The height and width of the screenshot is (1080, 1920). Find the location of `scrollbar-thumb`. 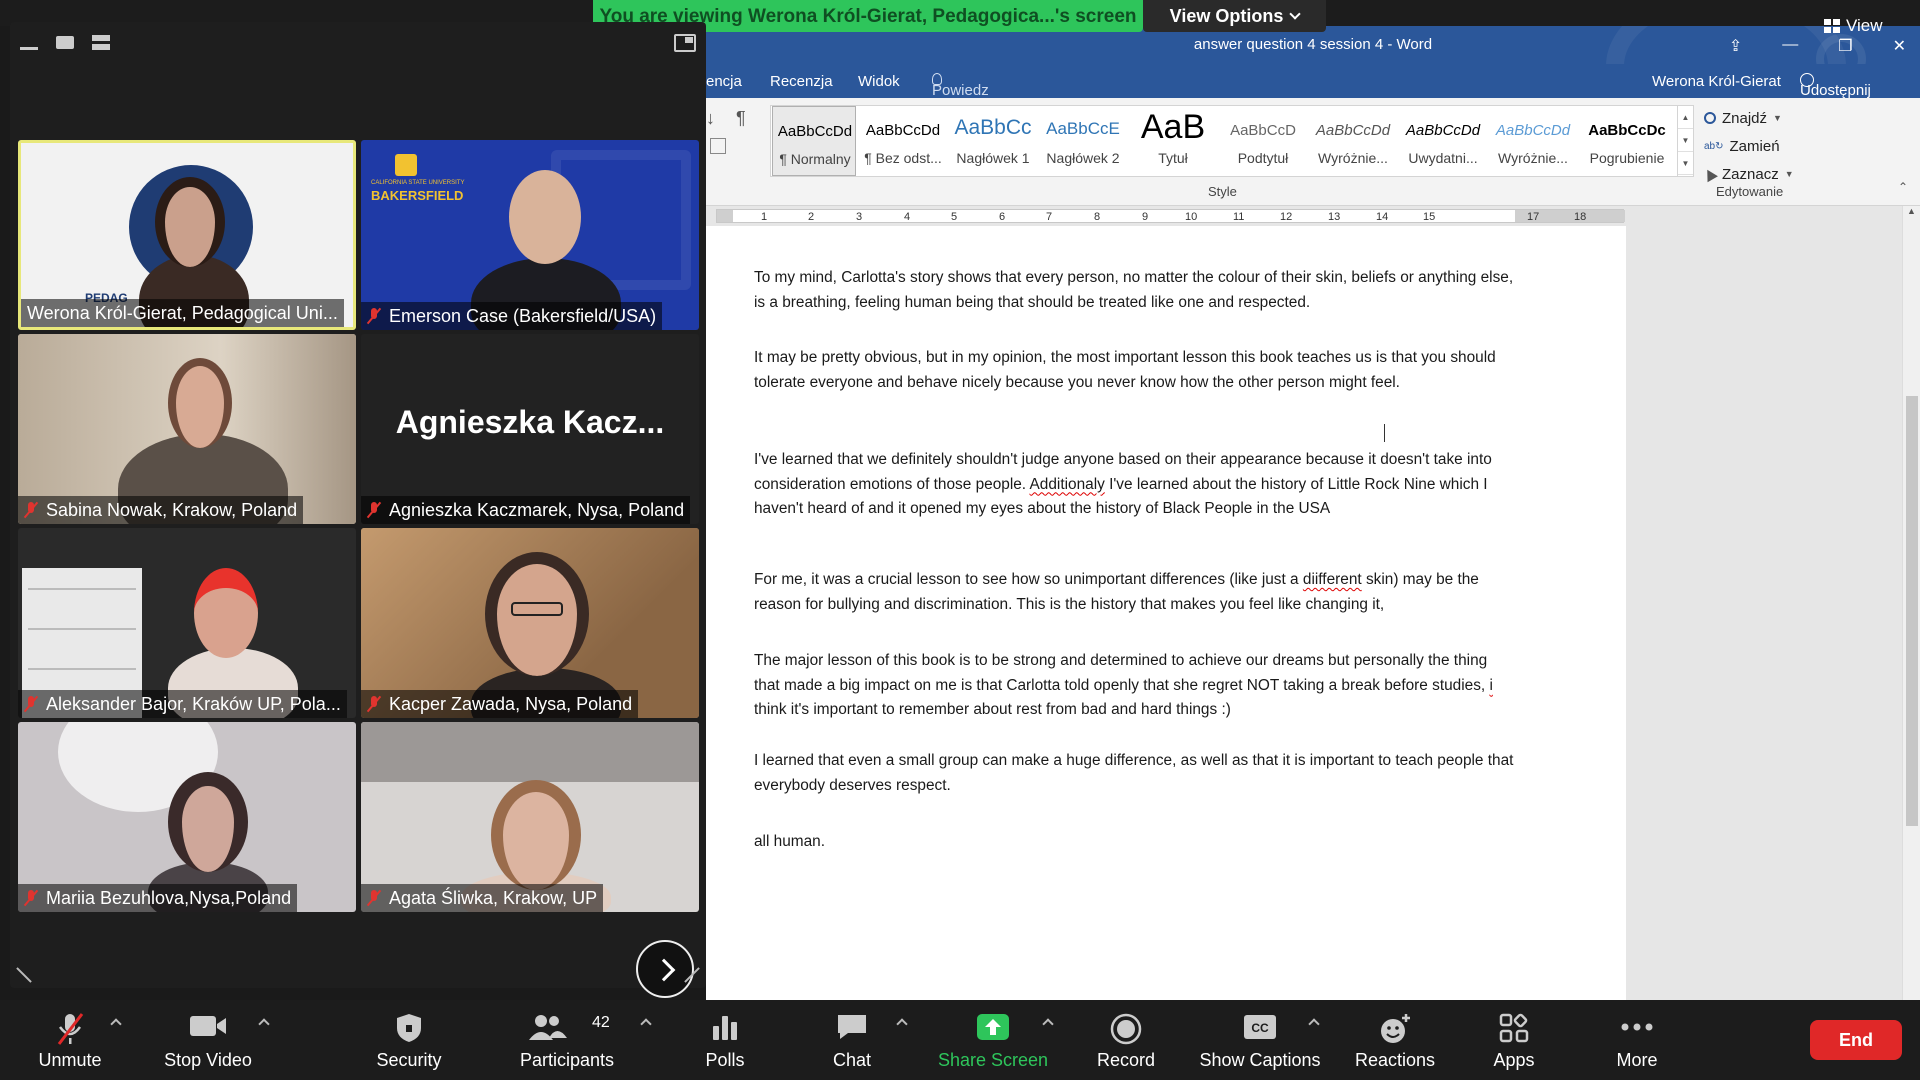

scrollbar-thumb is located at coordinates (1912, 611).